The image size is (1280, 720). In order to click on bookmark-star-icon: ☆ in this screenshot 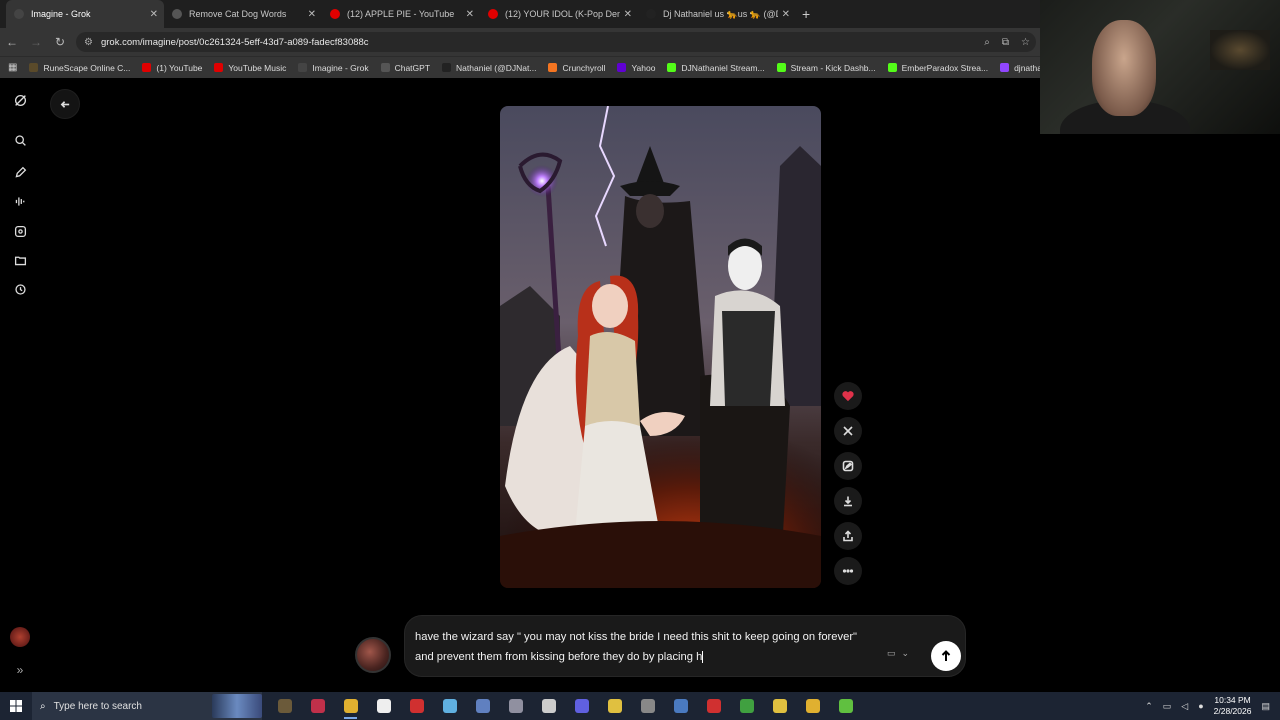, I will do `click(1025, 42)`.